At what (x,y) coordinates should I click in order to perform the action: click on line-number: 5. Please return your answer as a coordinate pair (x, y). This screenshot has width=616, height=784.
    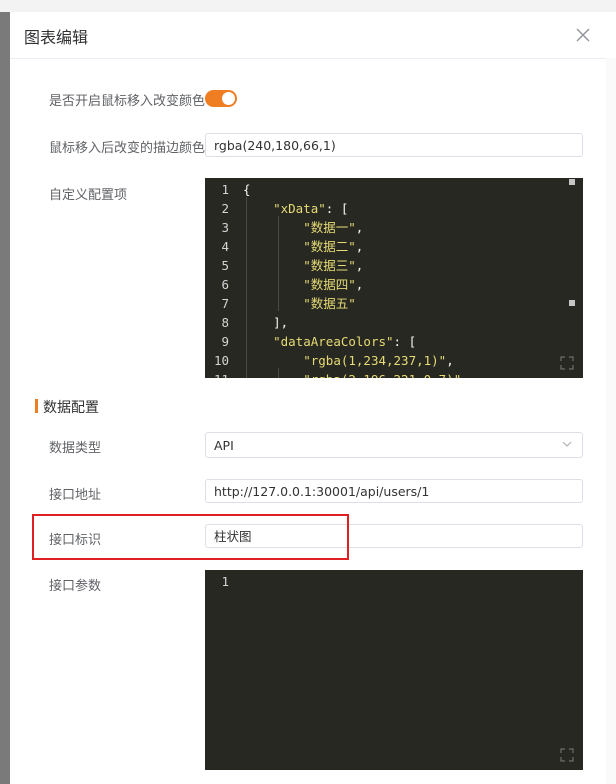
    Looking at the image, I should click on (225, 265).